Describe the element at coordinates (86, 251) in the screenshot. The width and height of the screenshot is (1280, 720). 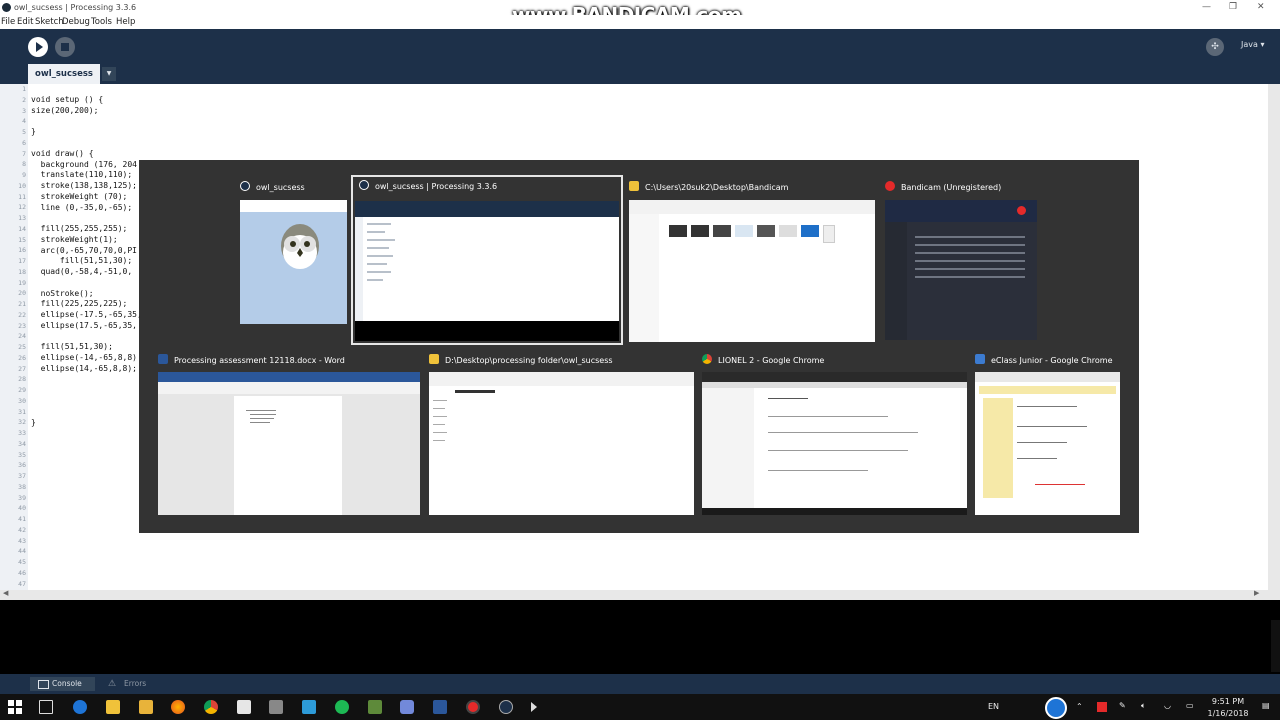
I see `code-line: arc(0,-65,70,70,0,PI` at that location.